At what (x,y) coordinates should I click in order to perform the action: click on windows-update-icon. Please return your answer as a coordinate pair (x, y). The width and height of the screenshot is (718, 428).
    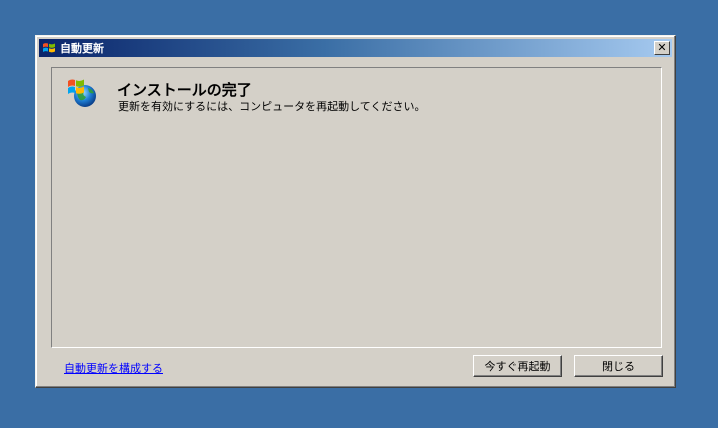
    Looking at the image, I should click on (49, 48).